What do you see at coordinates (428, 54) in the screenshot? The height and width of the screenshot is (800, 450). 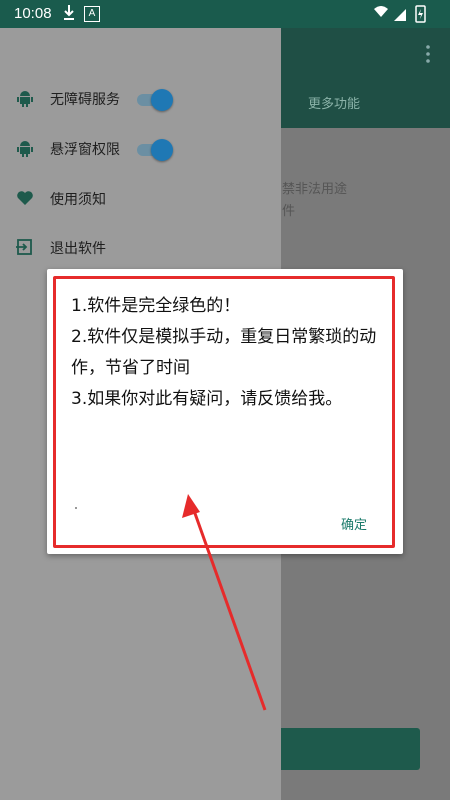 I see `overflow-menu-icon` at bounding box center [428, 54].